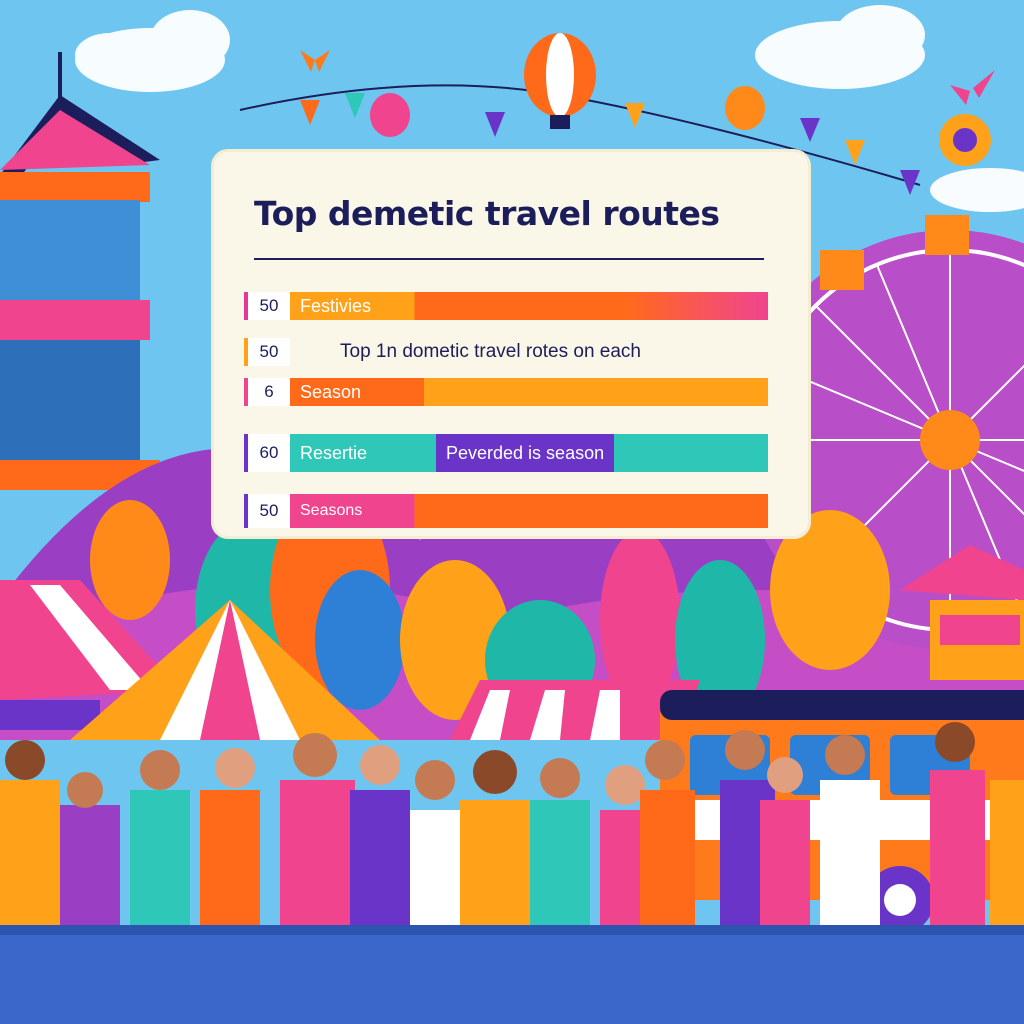  I want to click on row-value-tag: 6, so click(267, 392).